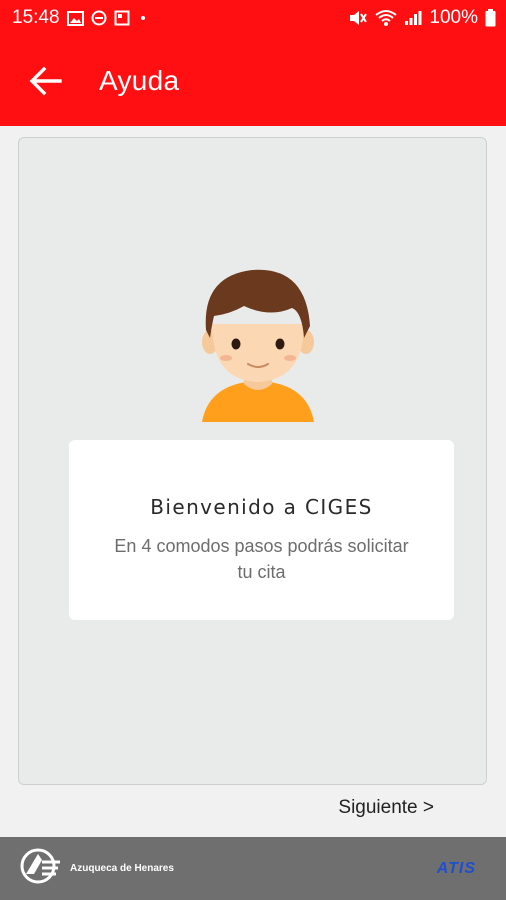 The height and width of the screenshot is (900, 506). What do you see at coordinates (453, 17) in the screenshot?
I see `battery-percent: 100%` at bounding box center [453, 17].